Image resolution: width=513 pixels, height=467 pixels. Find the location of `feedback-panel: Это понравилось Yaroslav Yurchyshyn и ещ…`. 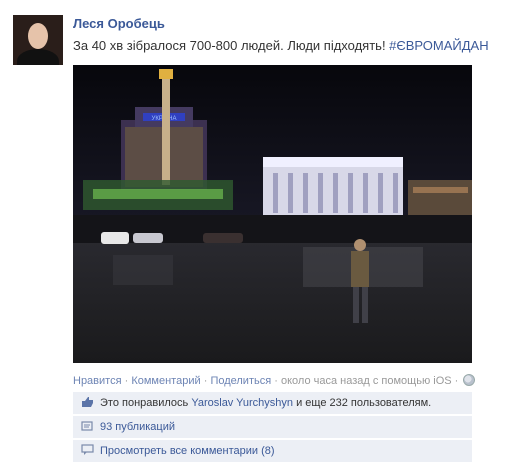

feedback-panel: Это понравилось Yaroslav Yurchyshyn и ещ… is located at coordinates (272, 428).